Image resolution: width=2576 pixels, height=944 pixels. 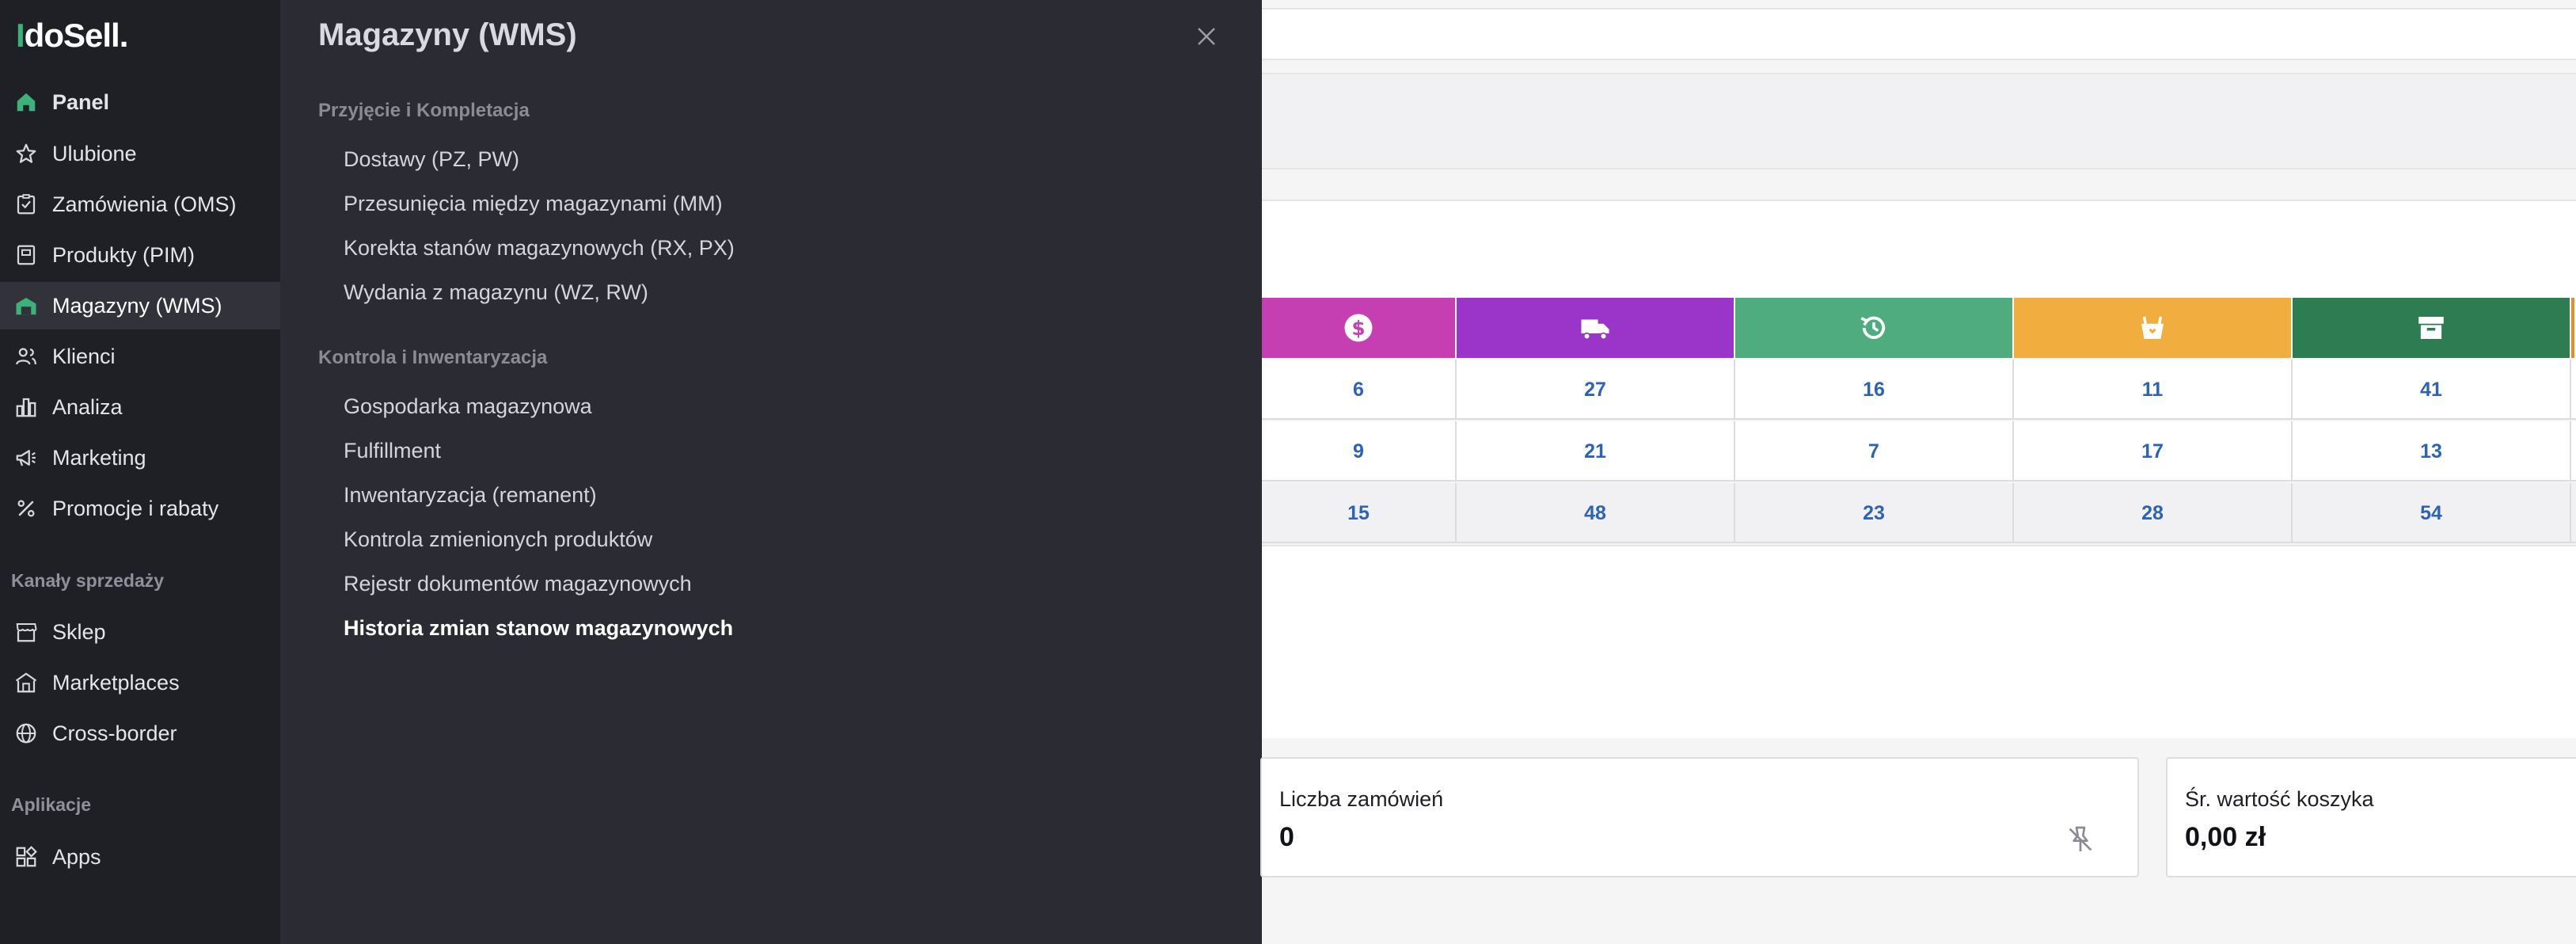 What do you see at coordinates (1919, 663) in the screenshot?
I see `widget-body` at bounding box center [1919, 663].